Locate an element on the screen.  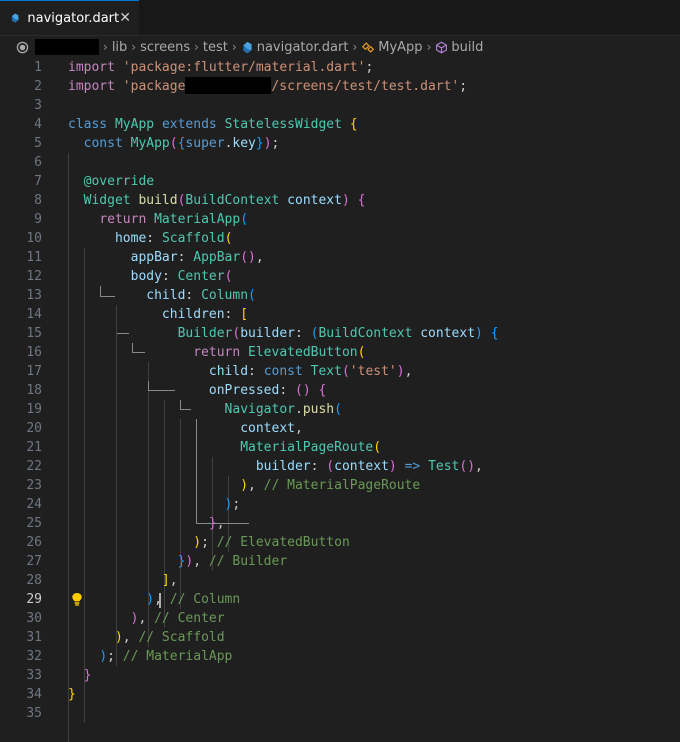
code-line: 23 ), // MaterialPageRoute is located at coordinates (340, 485).